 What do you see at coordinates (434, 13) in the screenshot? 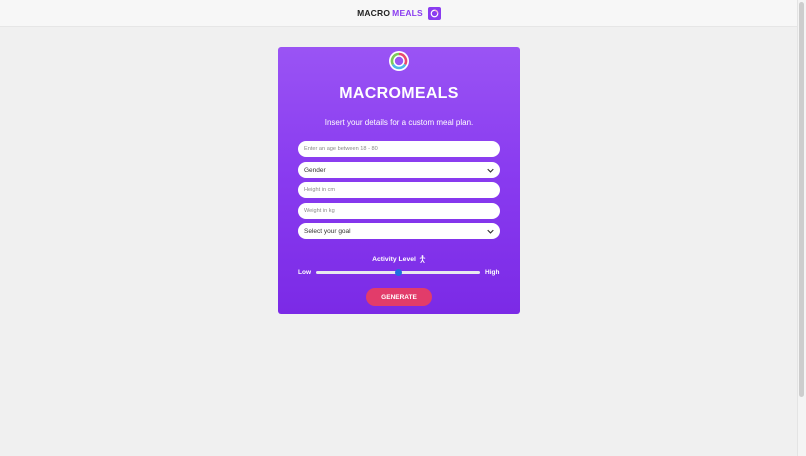
I see `pie-chart-icon` at bounding box center [434, 13].